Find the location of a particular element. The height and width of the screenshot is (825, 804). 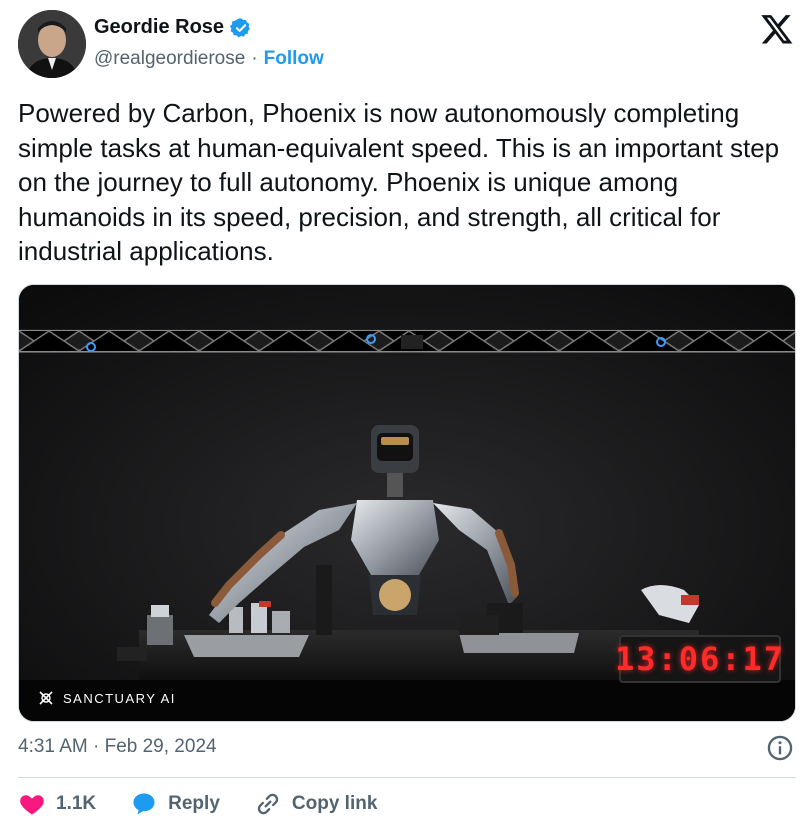

tweet-header: Geordie Rose @realgeordierose · Follow is located at coordinates (406, 45).